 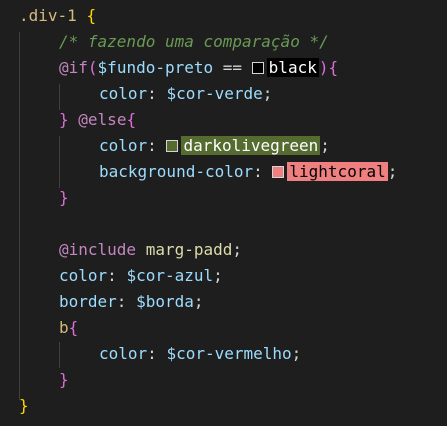 I want to click on code-line: b{, so click(x=68, y=328).